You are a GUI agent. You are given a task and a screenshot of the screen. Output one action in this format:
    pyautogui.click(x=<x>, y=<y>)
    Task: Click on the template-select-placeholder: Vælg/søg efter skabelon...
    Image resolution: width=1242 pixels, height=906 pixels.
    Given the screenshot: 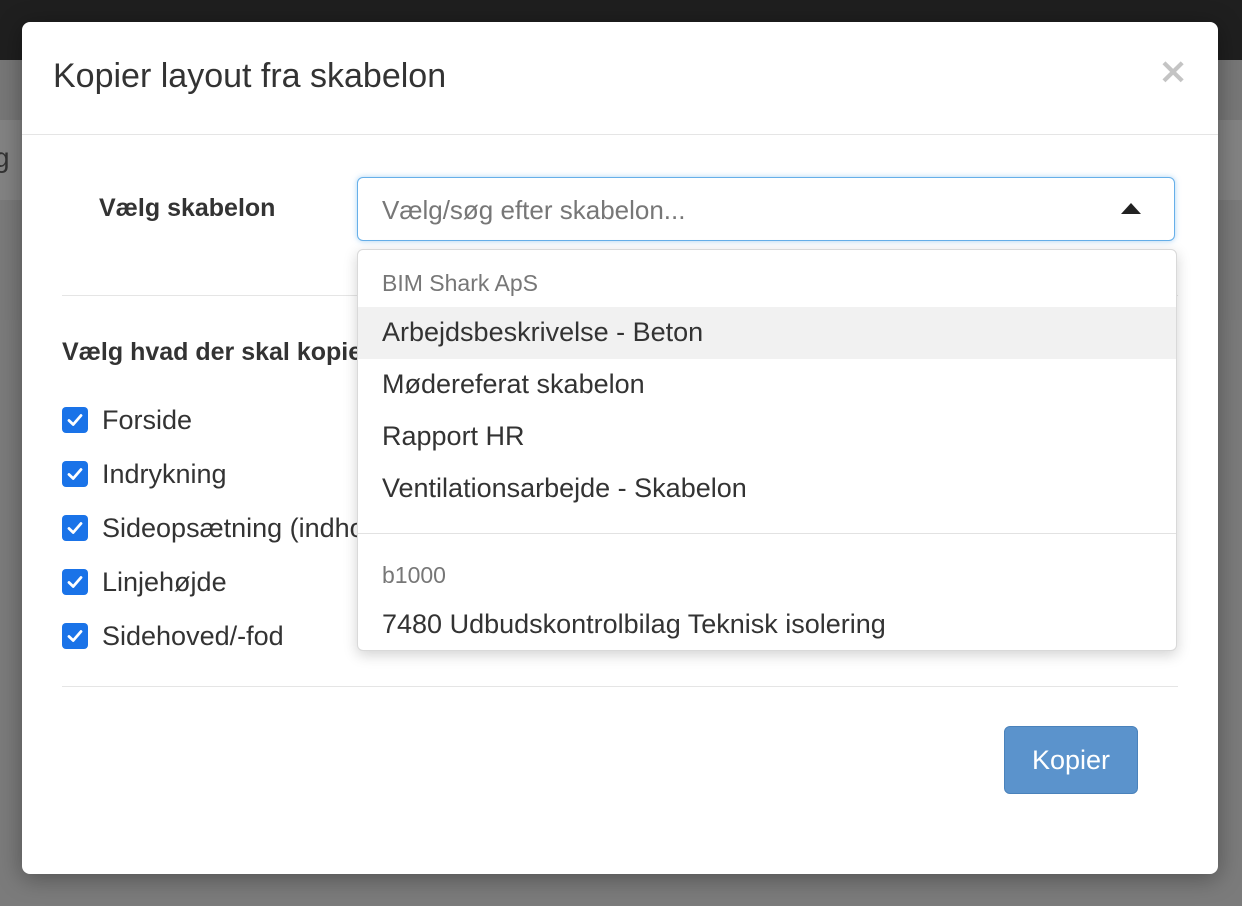 What is the action you would take?
    pyautogui.click(x=534, y=210)
    